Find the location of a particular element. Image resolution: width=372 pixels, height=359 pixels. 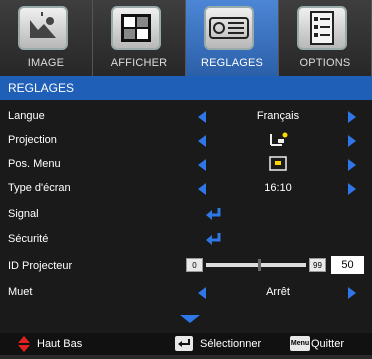

row-value: Français is located at coordinates (278, 116).